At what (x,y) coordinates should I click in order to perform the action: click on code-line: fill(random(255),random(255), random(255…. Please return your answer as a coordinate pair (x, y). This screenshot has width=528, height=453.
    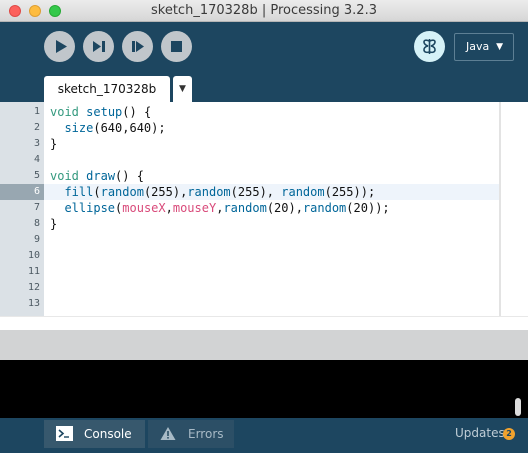
    Looking at the image, I should click on (220, 192).